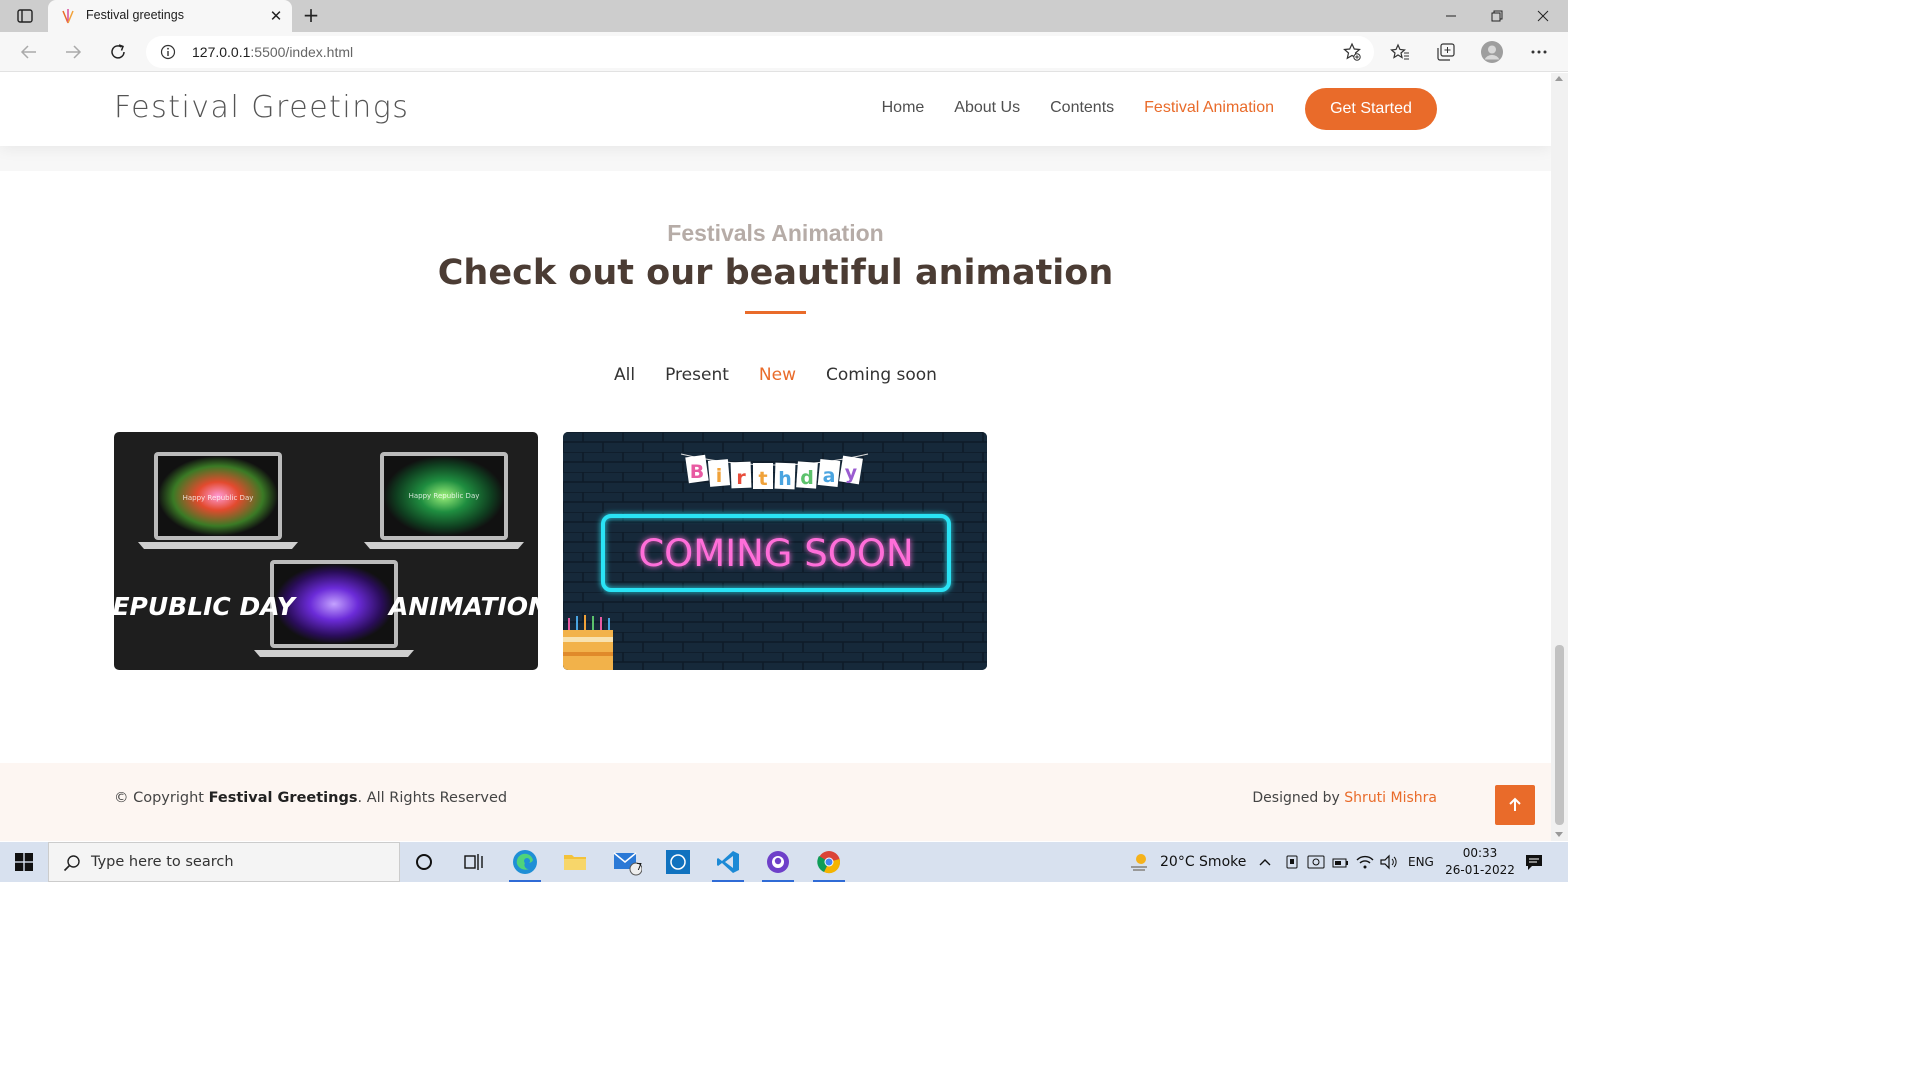  What do you see at coordinates (624, 375) in the screenshot?
I see `filter-all: All` at bounding box center [624, 375].